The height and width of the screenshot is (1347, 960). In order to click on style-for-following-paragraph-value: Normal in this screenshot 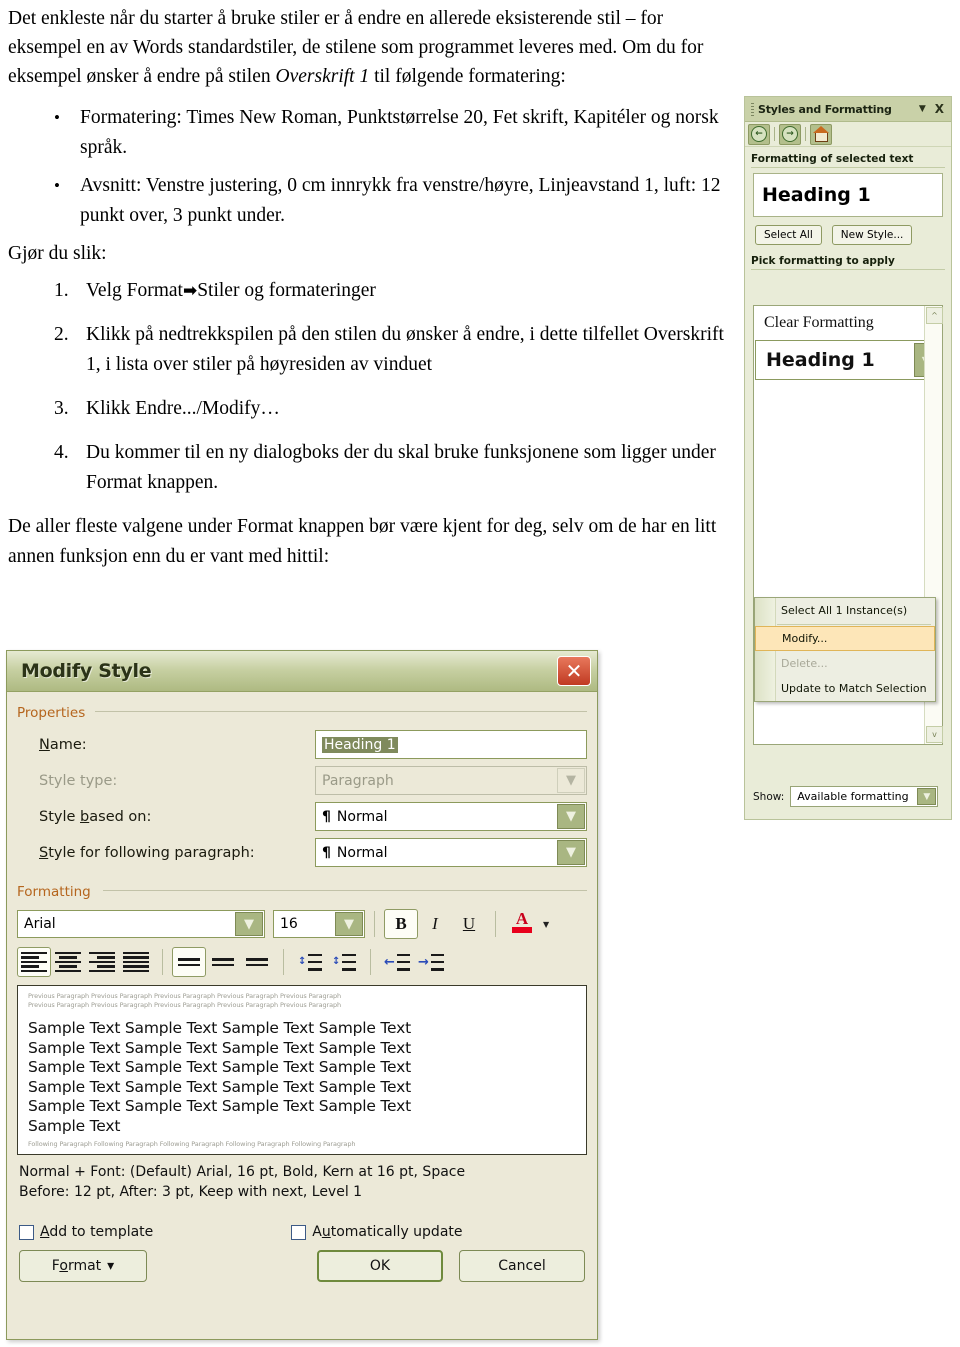, I will do `click(362, 852)`.